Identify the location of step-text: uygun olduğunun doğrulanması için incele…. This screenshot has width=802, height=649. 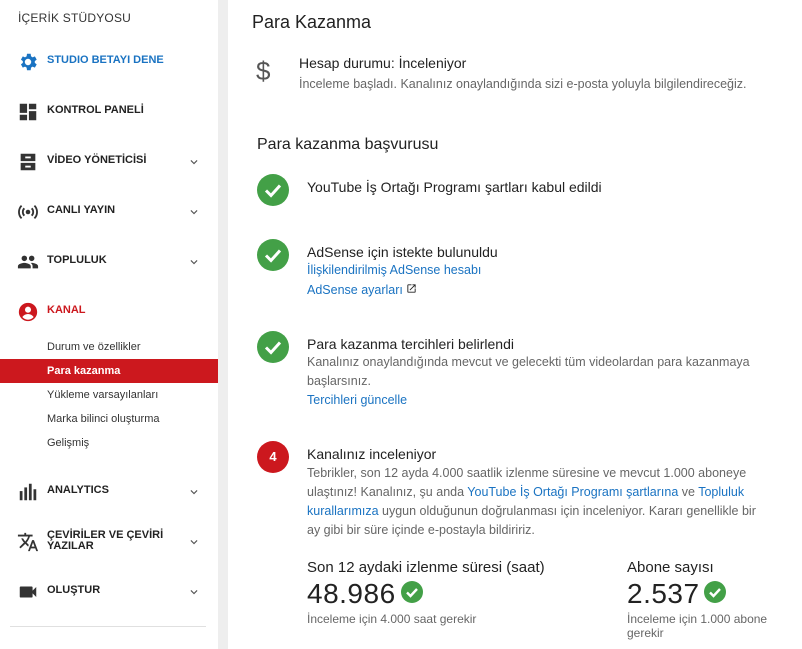
(567, 511).